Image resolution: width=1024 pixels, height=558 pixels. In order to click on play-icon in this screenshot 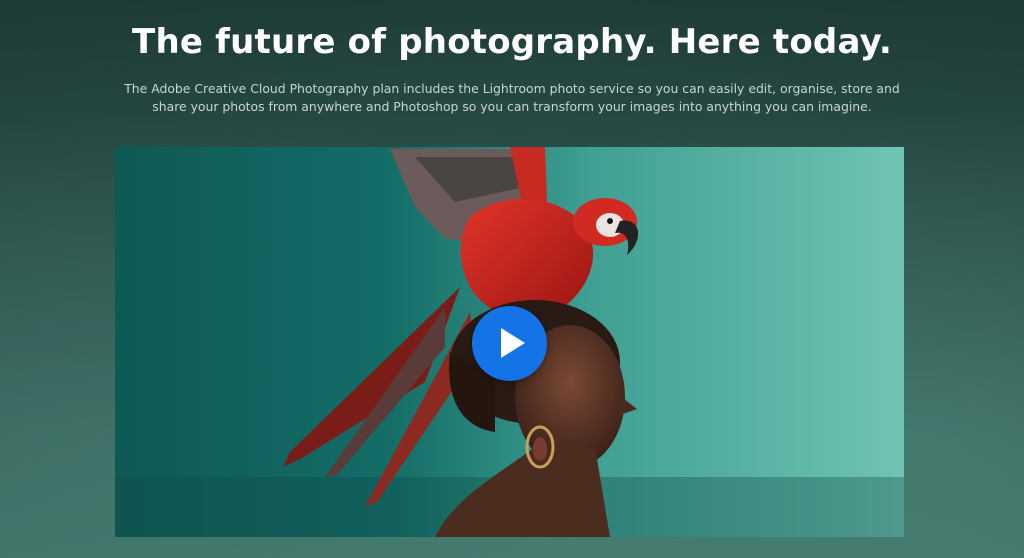, I will do `click(513, 343)`.